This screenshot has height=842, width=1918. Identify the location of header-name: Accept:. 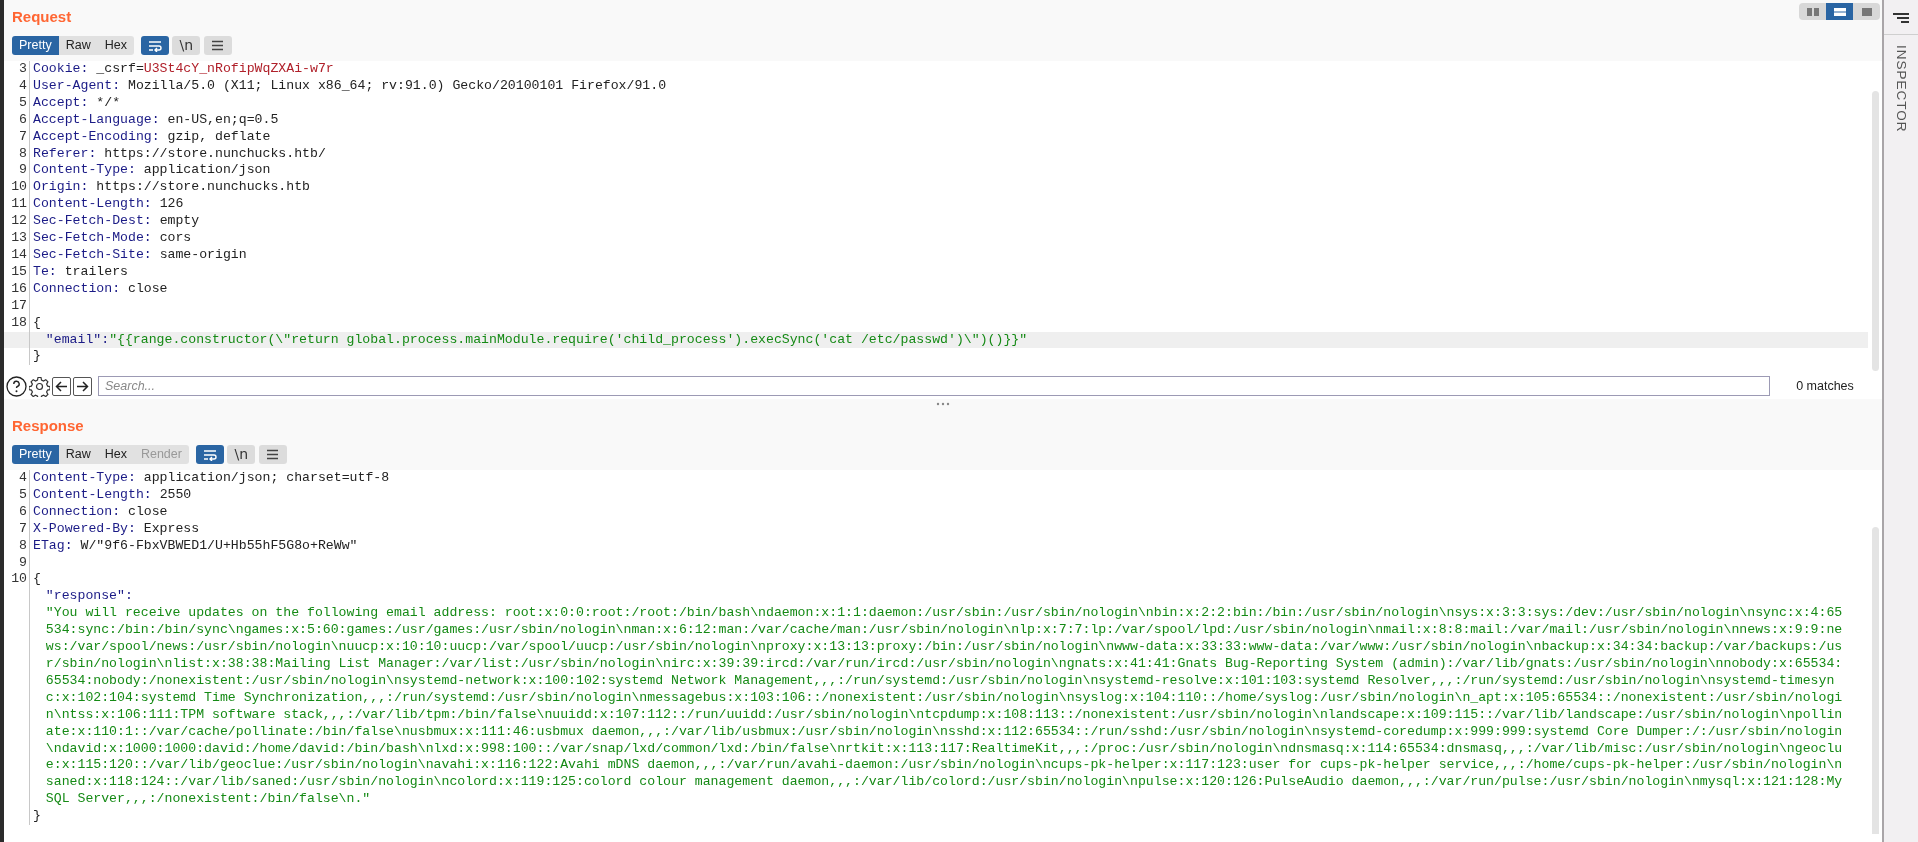
(61, 102).